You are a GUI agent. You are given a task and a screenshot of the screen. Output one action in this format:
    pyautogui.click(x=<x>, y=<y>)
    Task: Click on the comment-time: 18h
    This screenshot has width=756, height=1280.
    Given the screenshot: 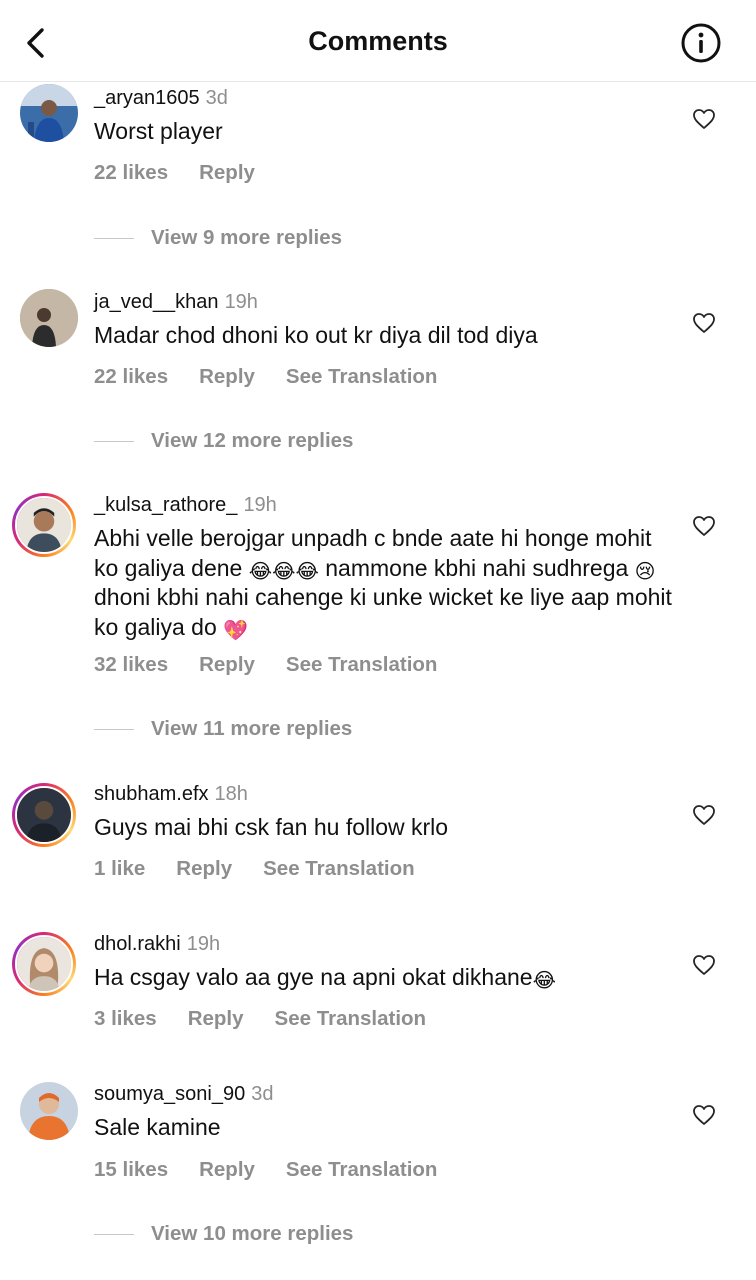 What is the action you would take?
    pyautogui.click(x=231, y=794)
    